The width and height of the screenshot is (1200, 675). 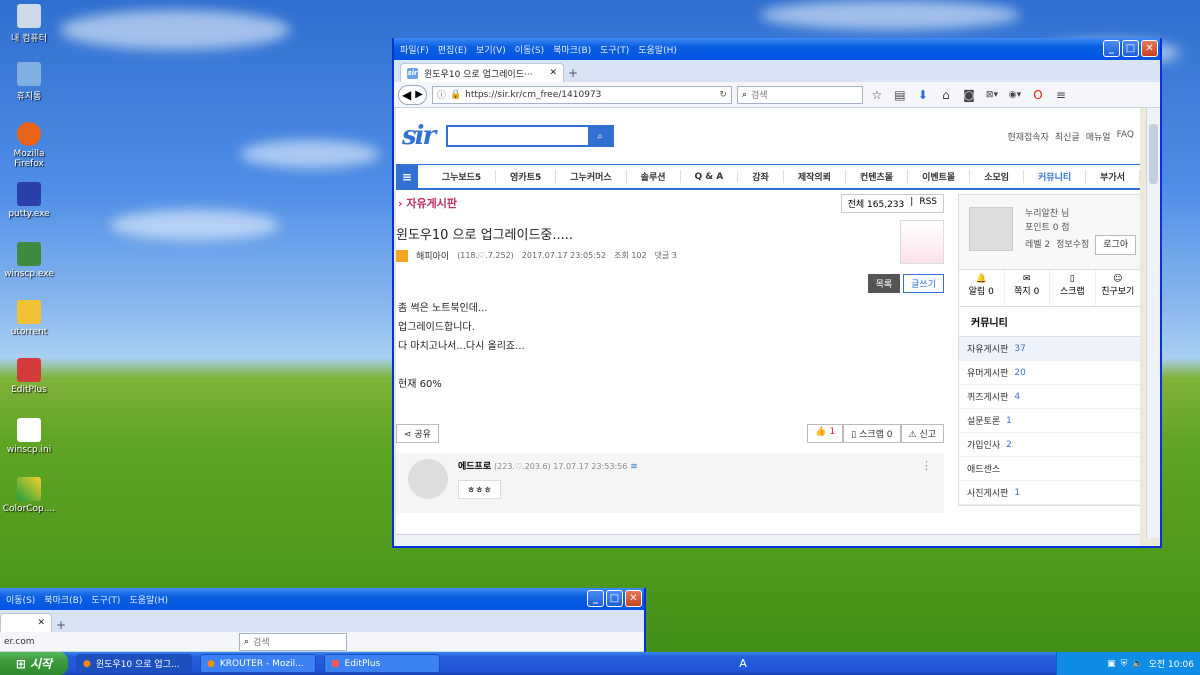 I want to click on reading-list-icon: ▤, so click(x=900, y=95).